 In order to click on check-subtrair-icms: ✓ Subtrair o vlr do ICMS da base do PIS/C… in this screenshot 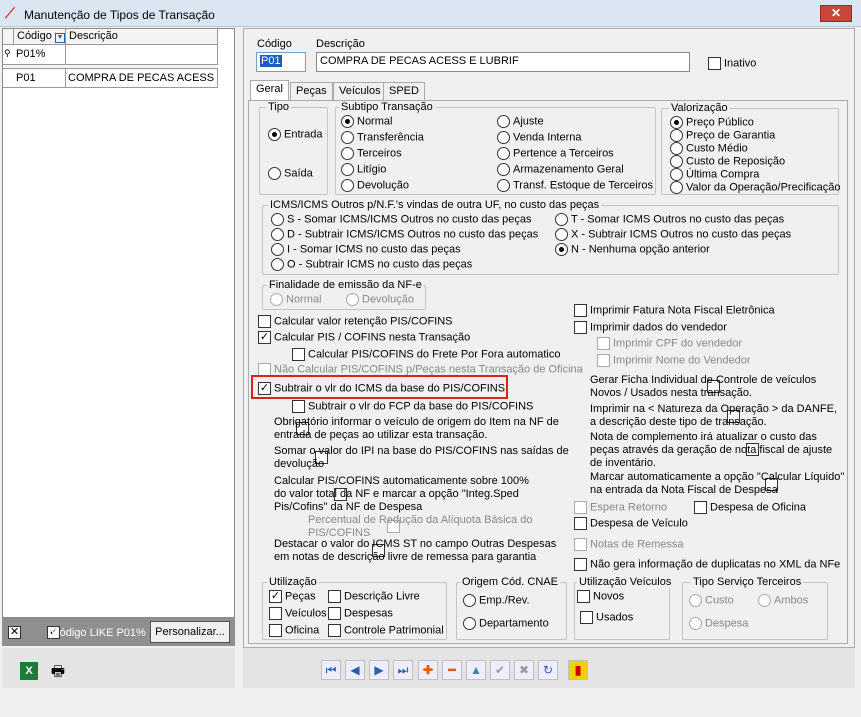, I will do `click(381, 388)`.